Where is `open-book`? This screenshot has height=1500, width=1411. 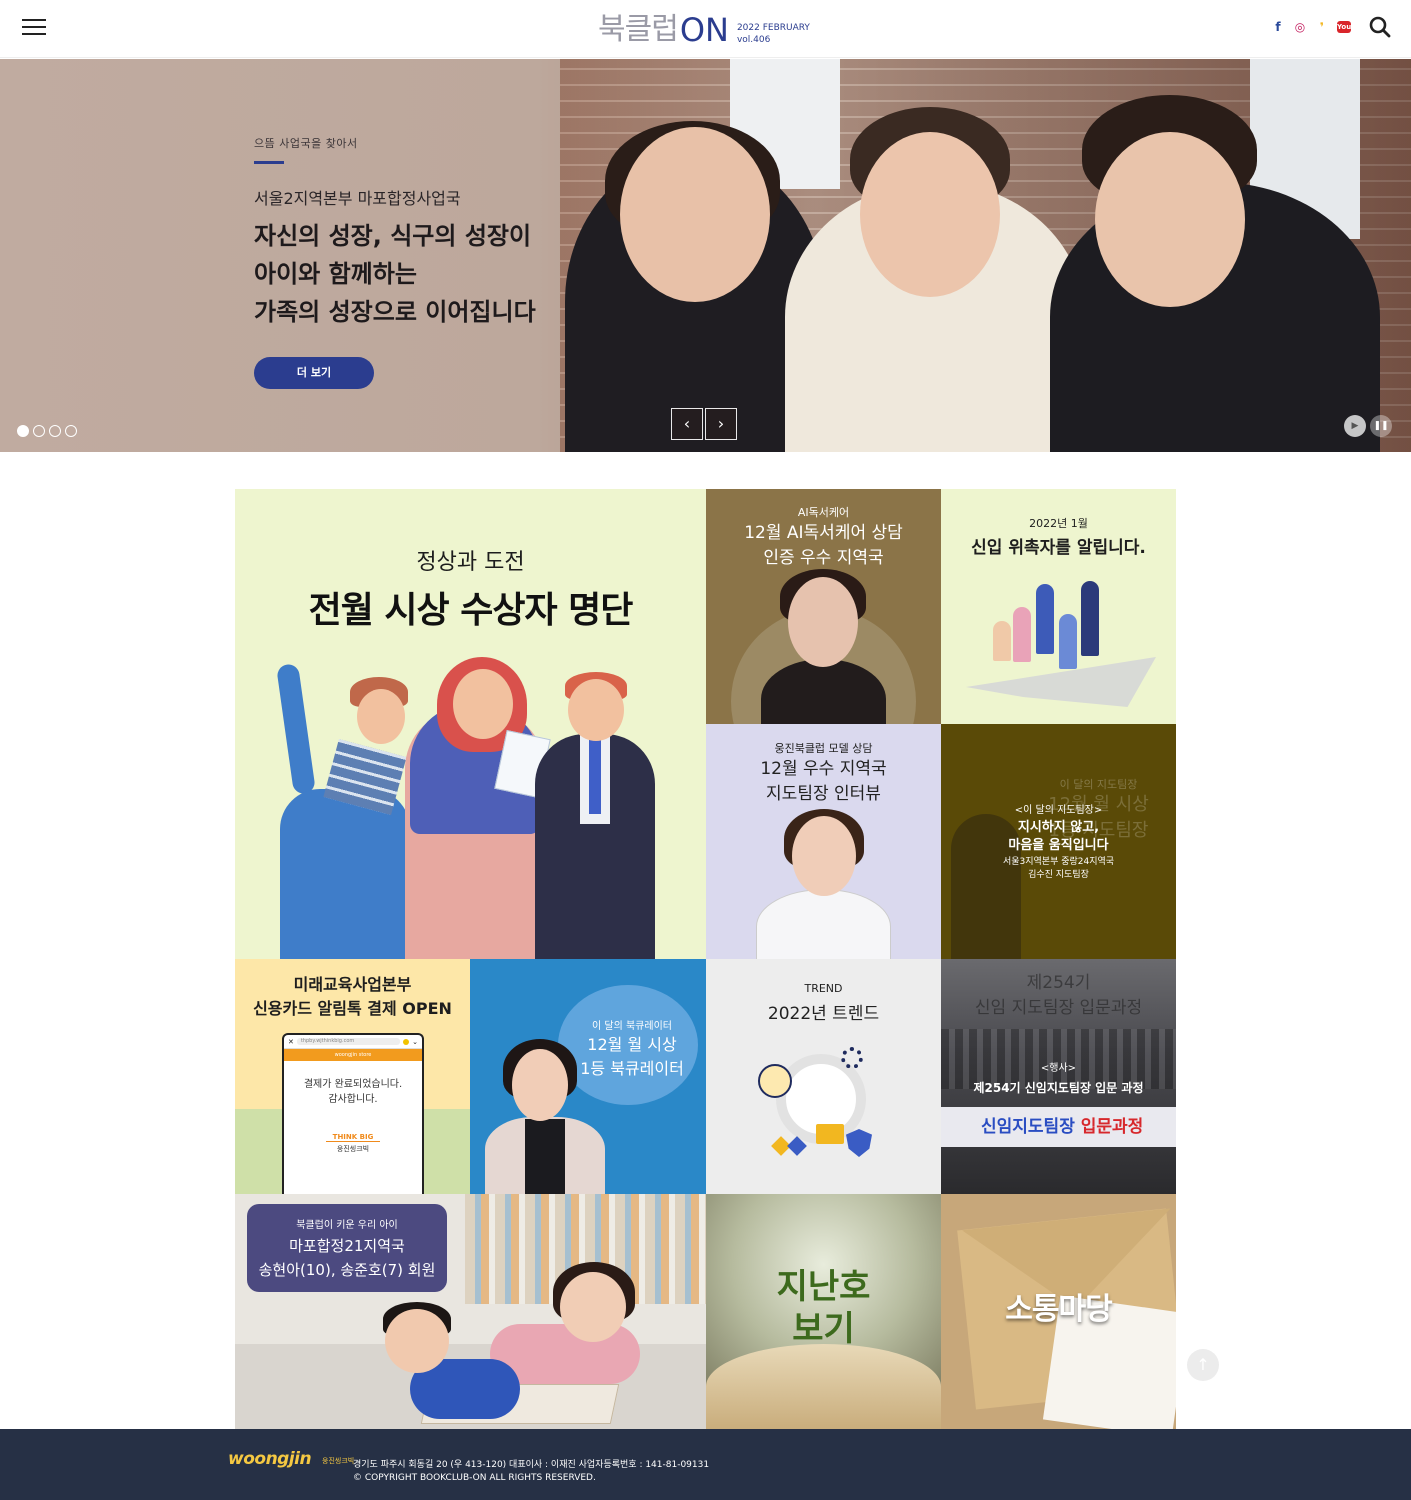 open-book is located at coordinates (823, 1386).